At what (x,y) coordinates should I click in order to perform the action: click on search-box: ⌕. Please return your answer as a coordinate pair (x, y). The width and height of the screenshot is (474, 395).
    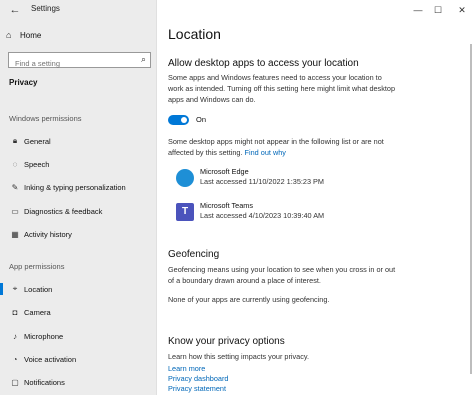
    Looking at the image, I should click on (79, 61).